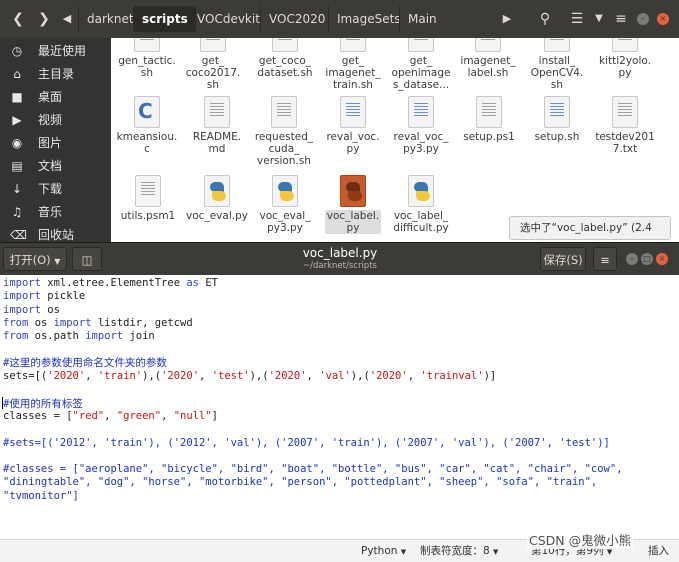 The width and height of the screenshot is (679, 562). What do you see at coordinates (55, 74) in the screenshot?
I see `sidebar-item-home: ⌂ 主目录` at bounding box center [55, 74].